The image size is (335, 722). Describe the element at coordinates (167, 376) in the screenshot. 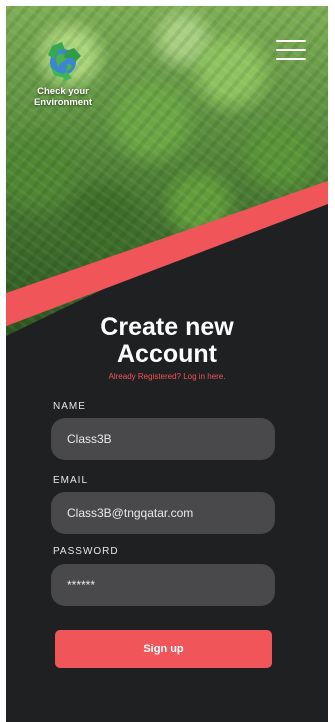

I see `login-link: Already Registered? Log in here.` at that location.